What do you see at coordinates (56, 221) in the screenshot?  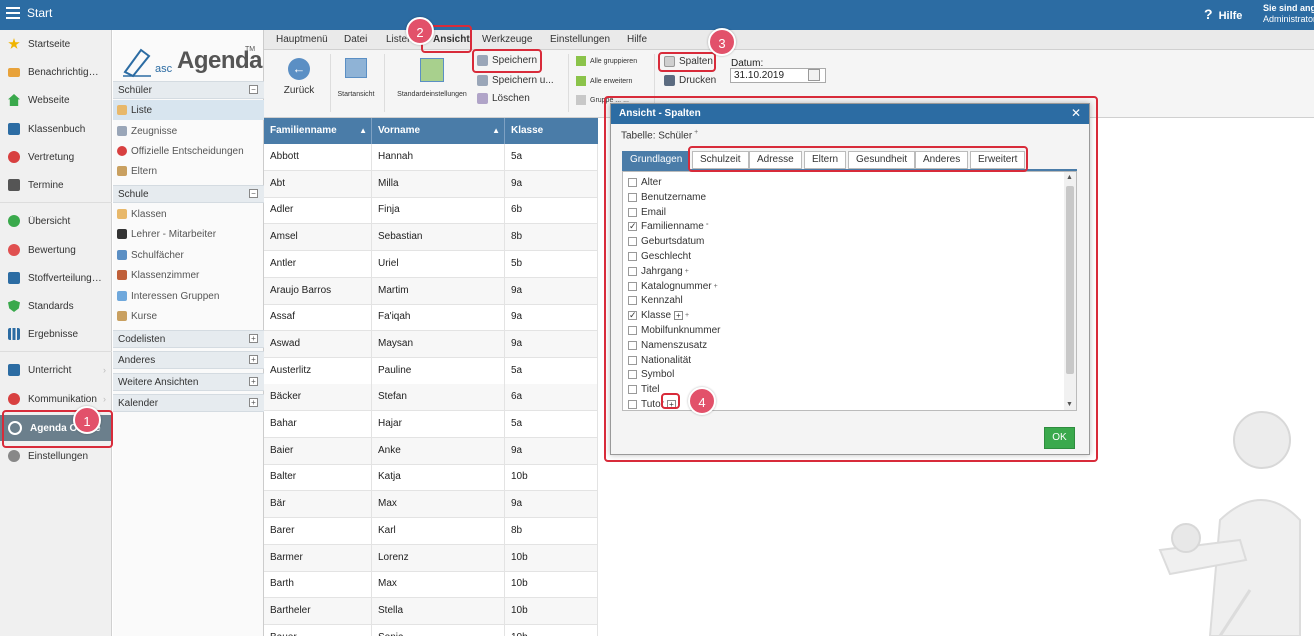 I see `nav-uebersicht: Übersicht` at bounding box center [56, 221].